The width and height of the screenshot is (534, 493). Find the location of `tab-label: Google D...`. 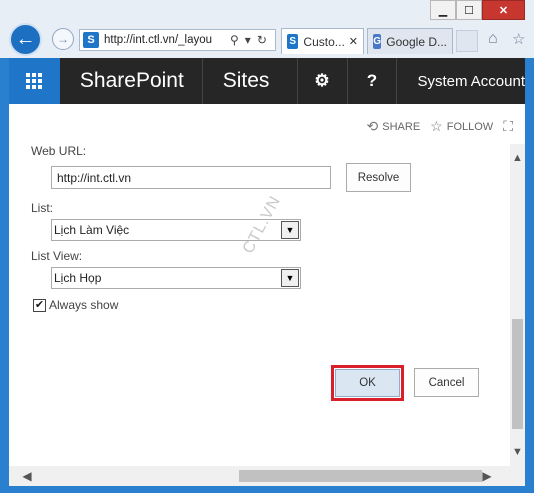

tab-label: Google D... is located at coordinates (416, 41).